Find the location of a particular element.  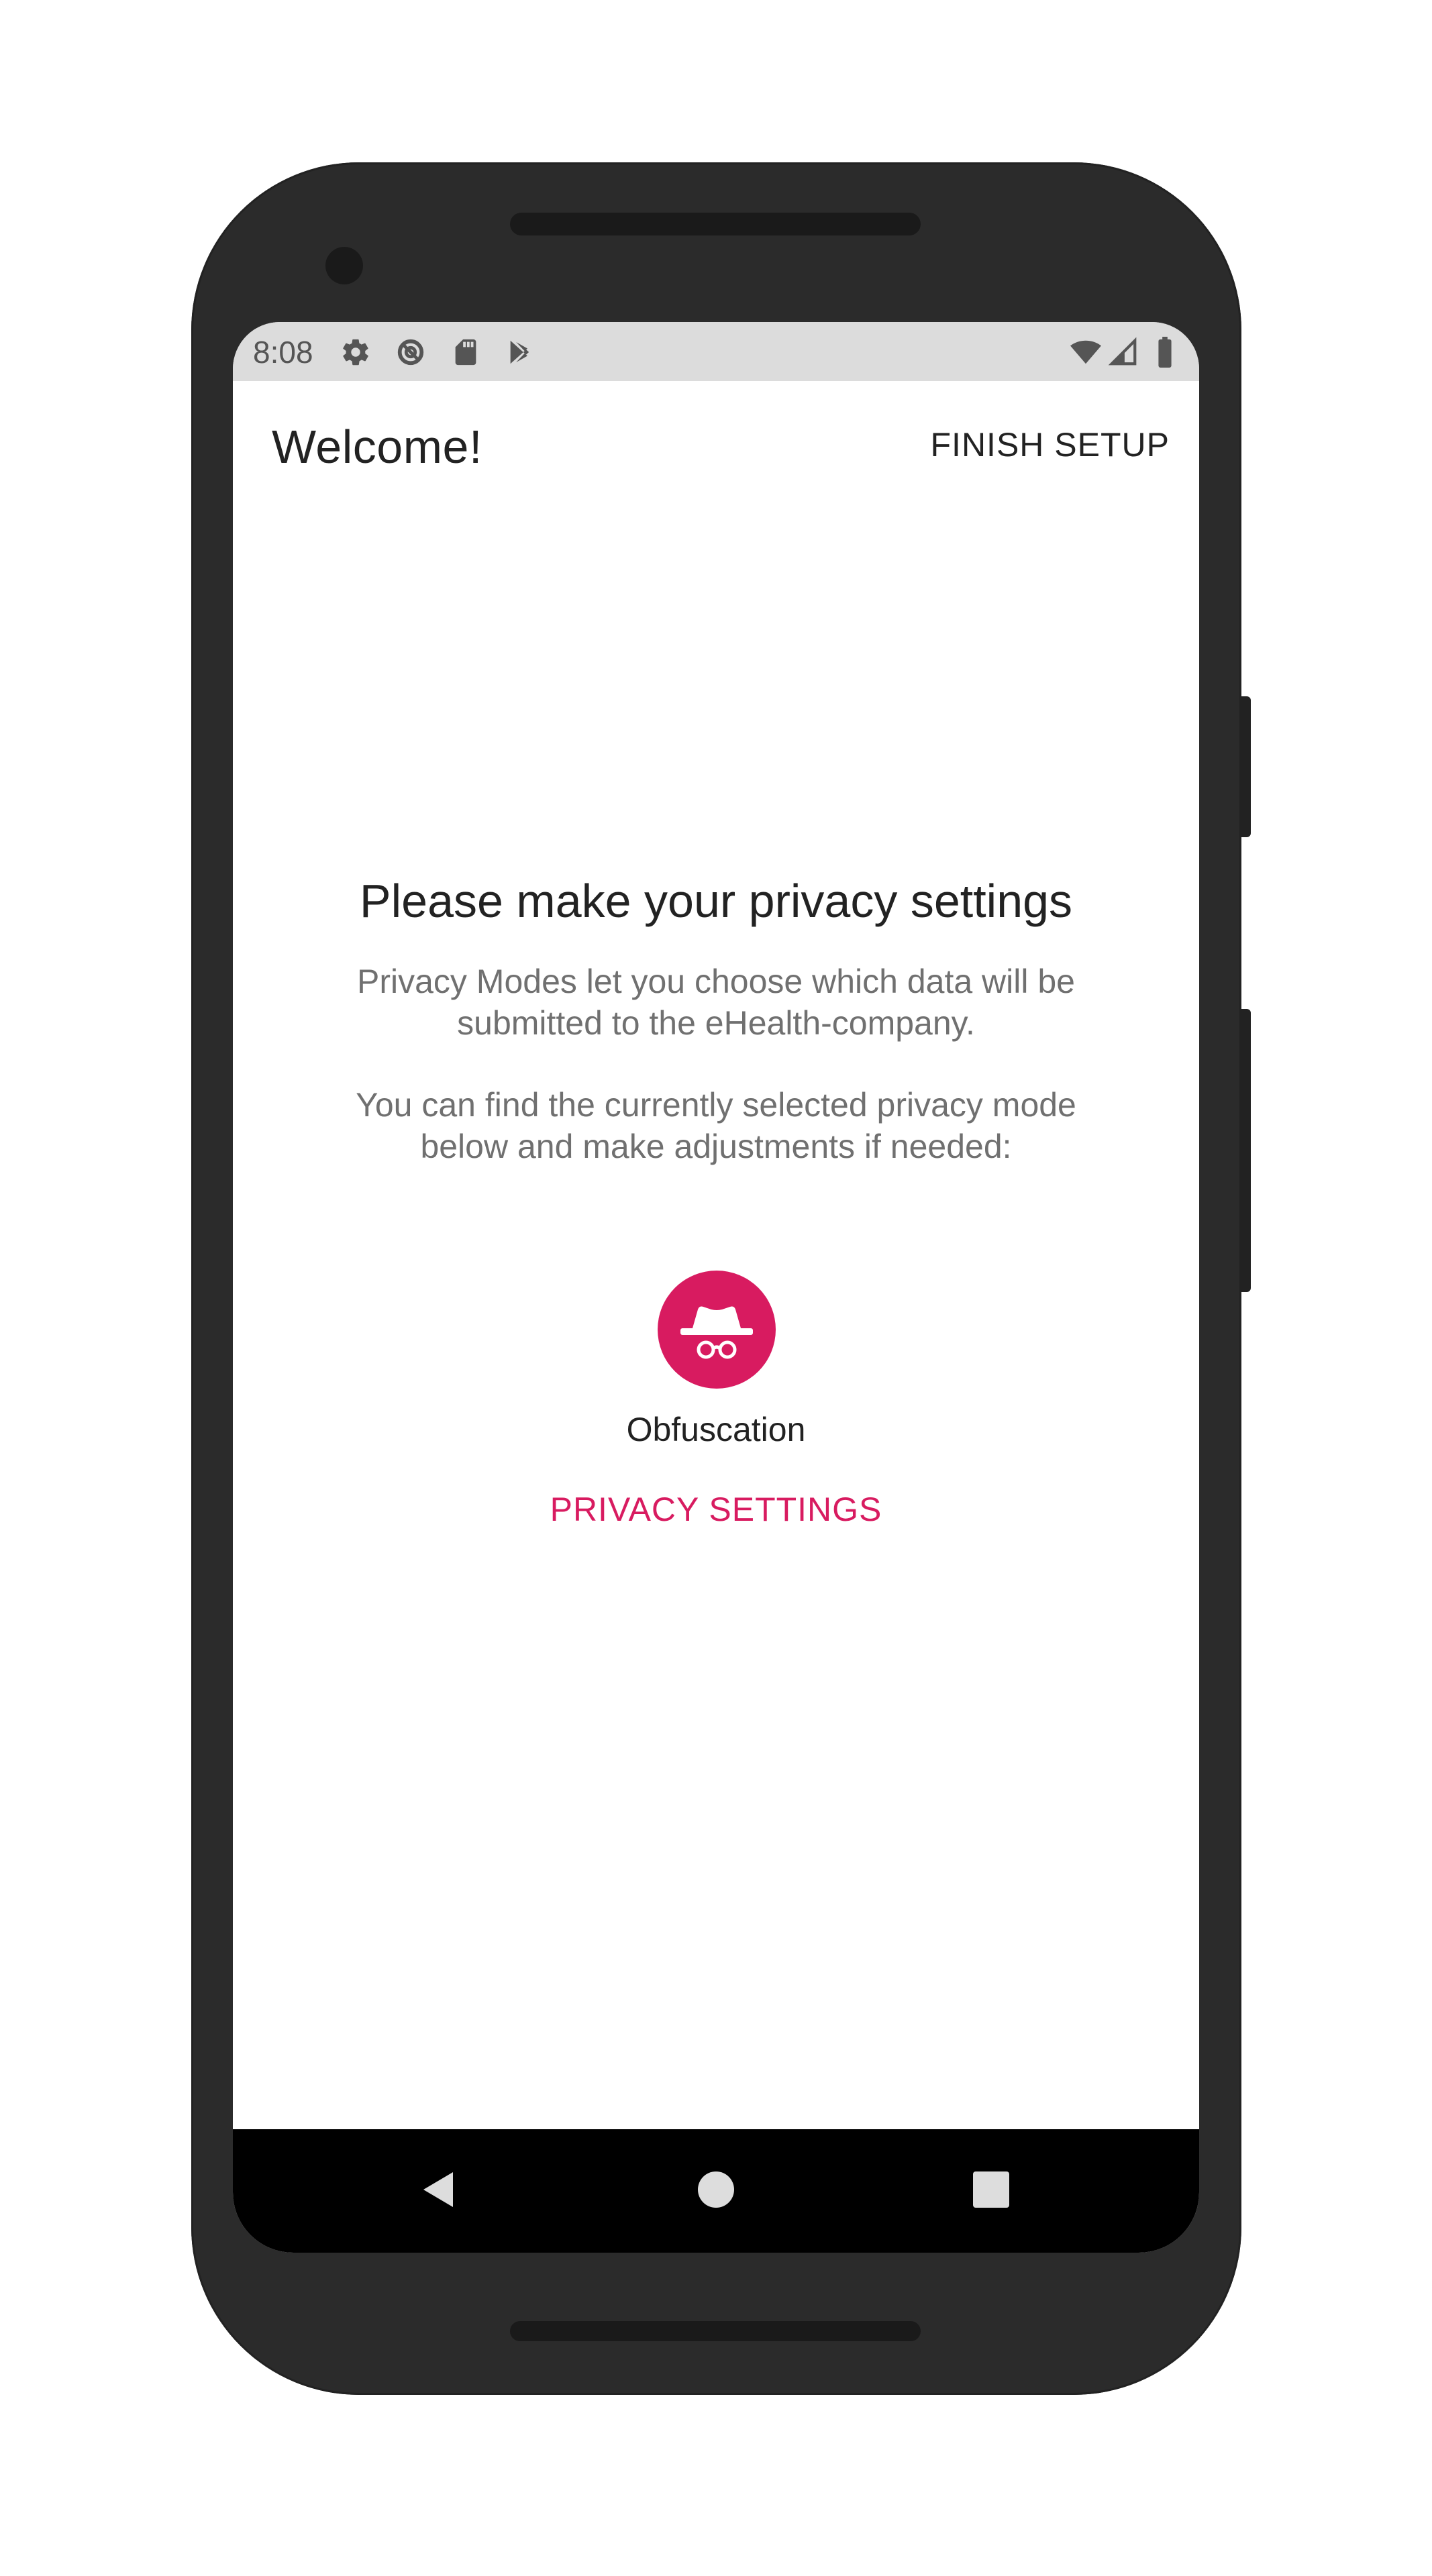

privacy-mode-badge is located at coordinates (717, 1330).